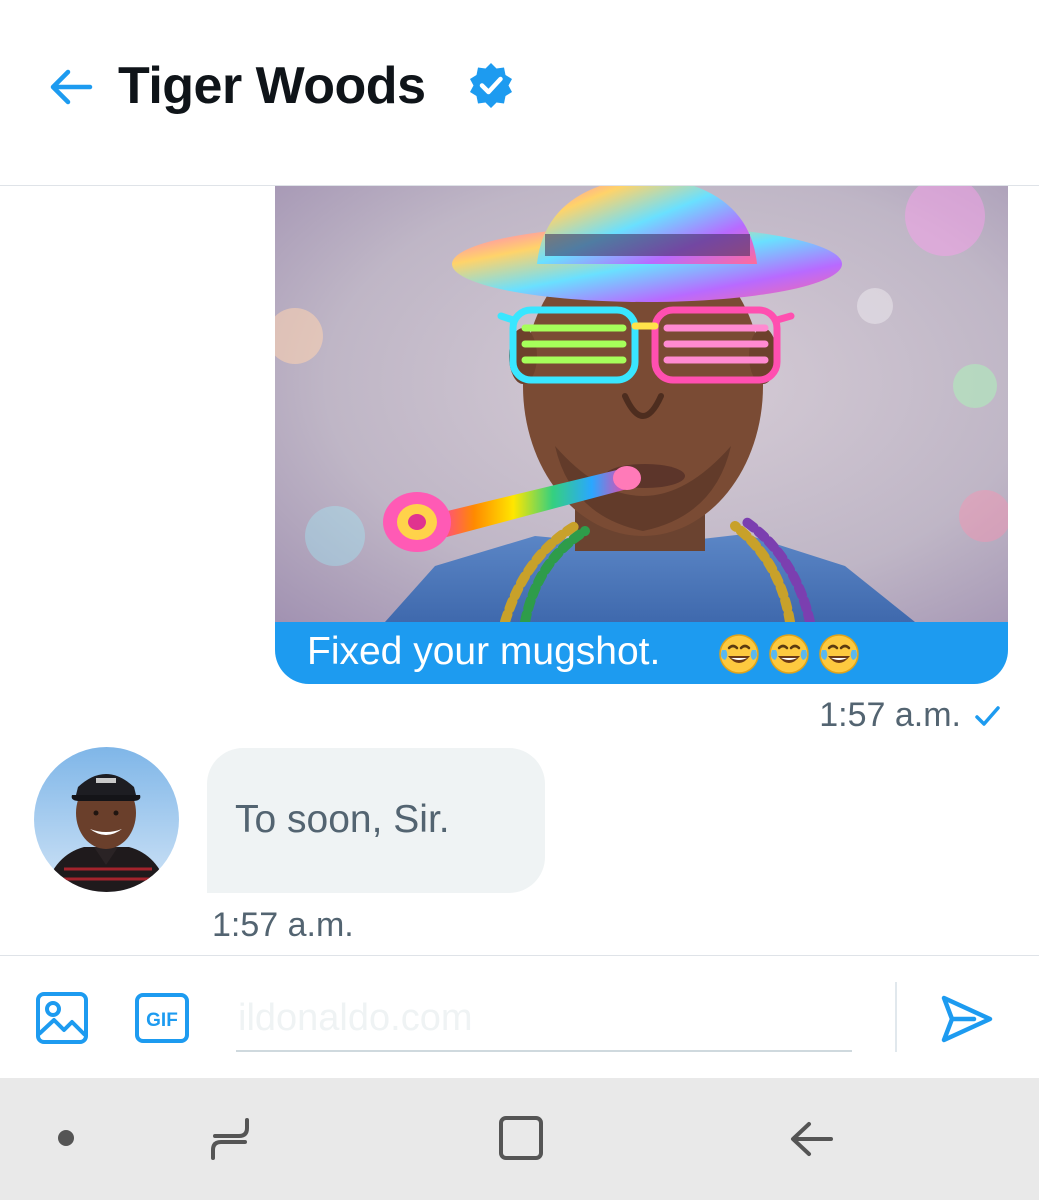 This screenshot has width=1039, height=1200. What do you see at coordinates (484, 651) in the screenshot?
I see `sent-message-text: Fixed your mugshot.` at bounding box center [484, 651].